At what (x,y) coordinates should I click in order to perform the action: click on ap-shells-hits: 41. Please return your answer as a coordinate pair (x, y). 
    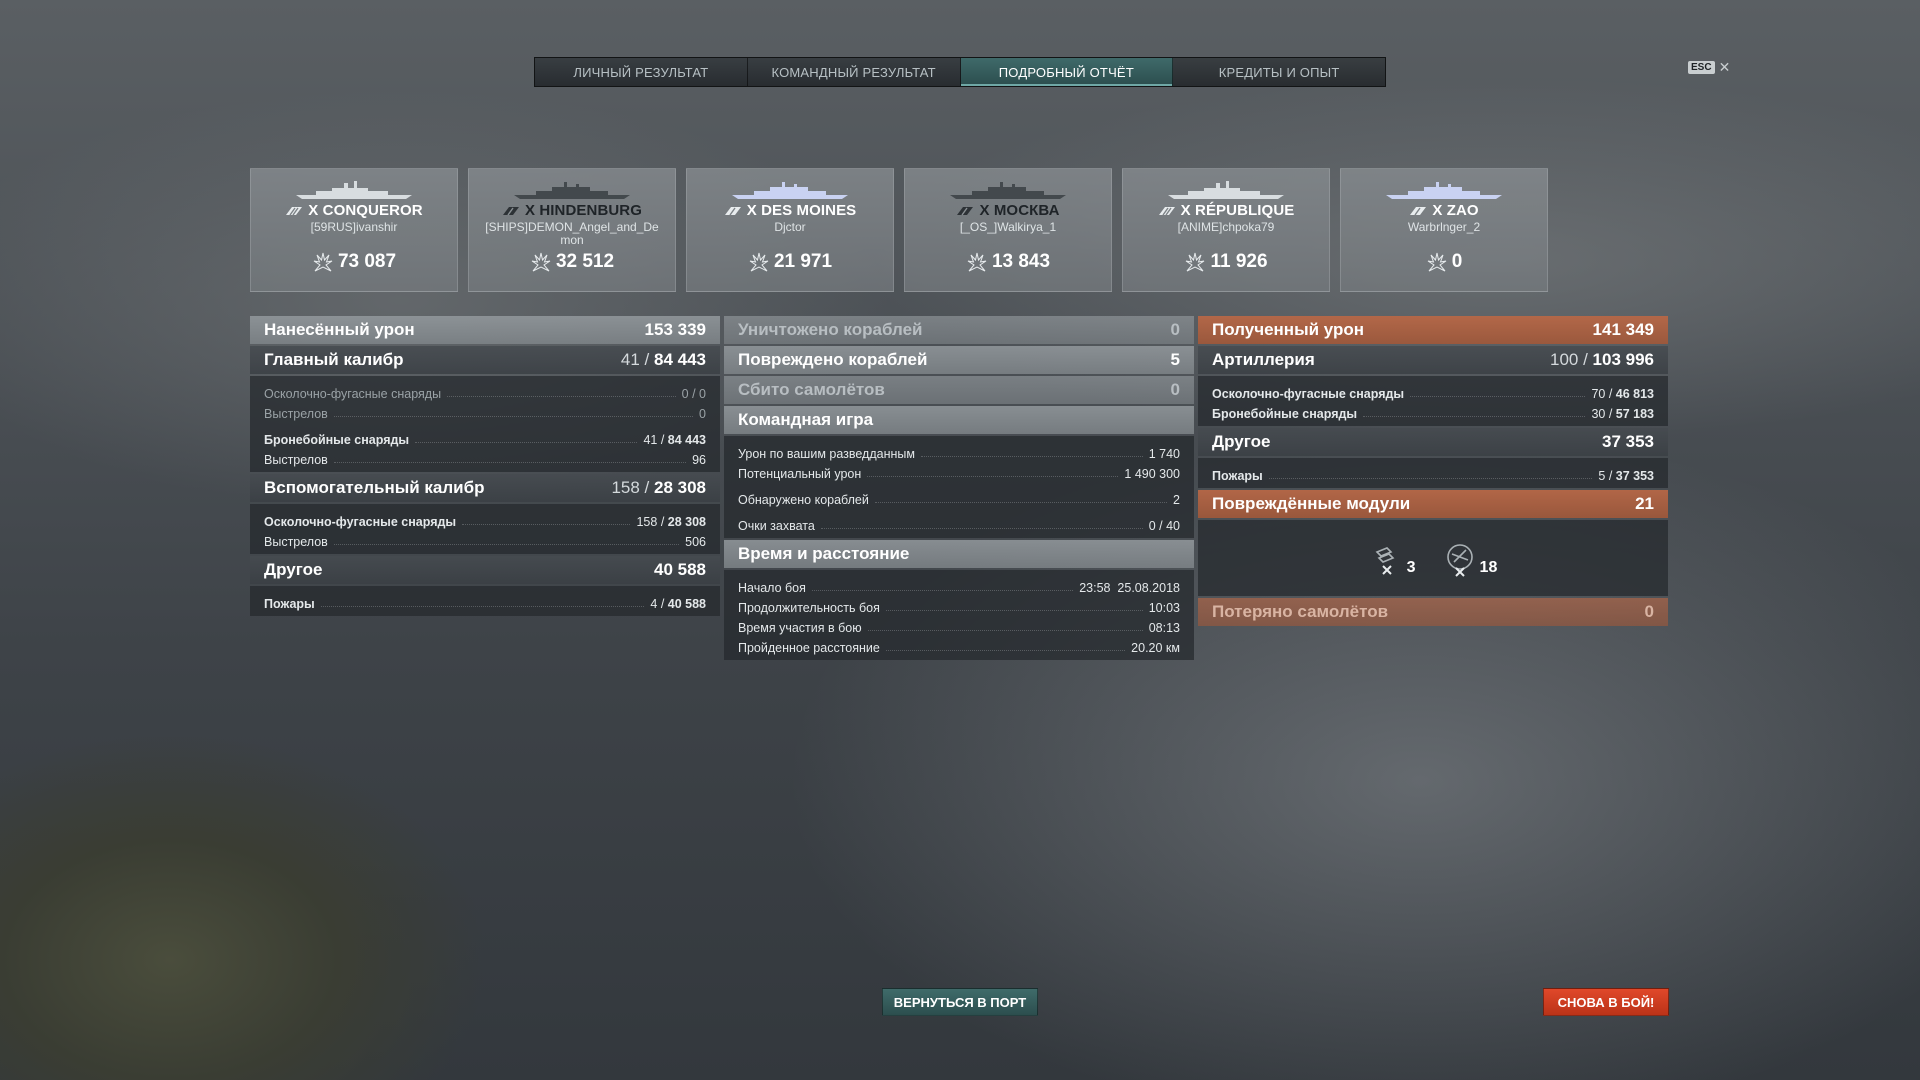
    Looking at the image, I should click on (650, 440).